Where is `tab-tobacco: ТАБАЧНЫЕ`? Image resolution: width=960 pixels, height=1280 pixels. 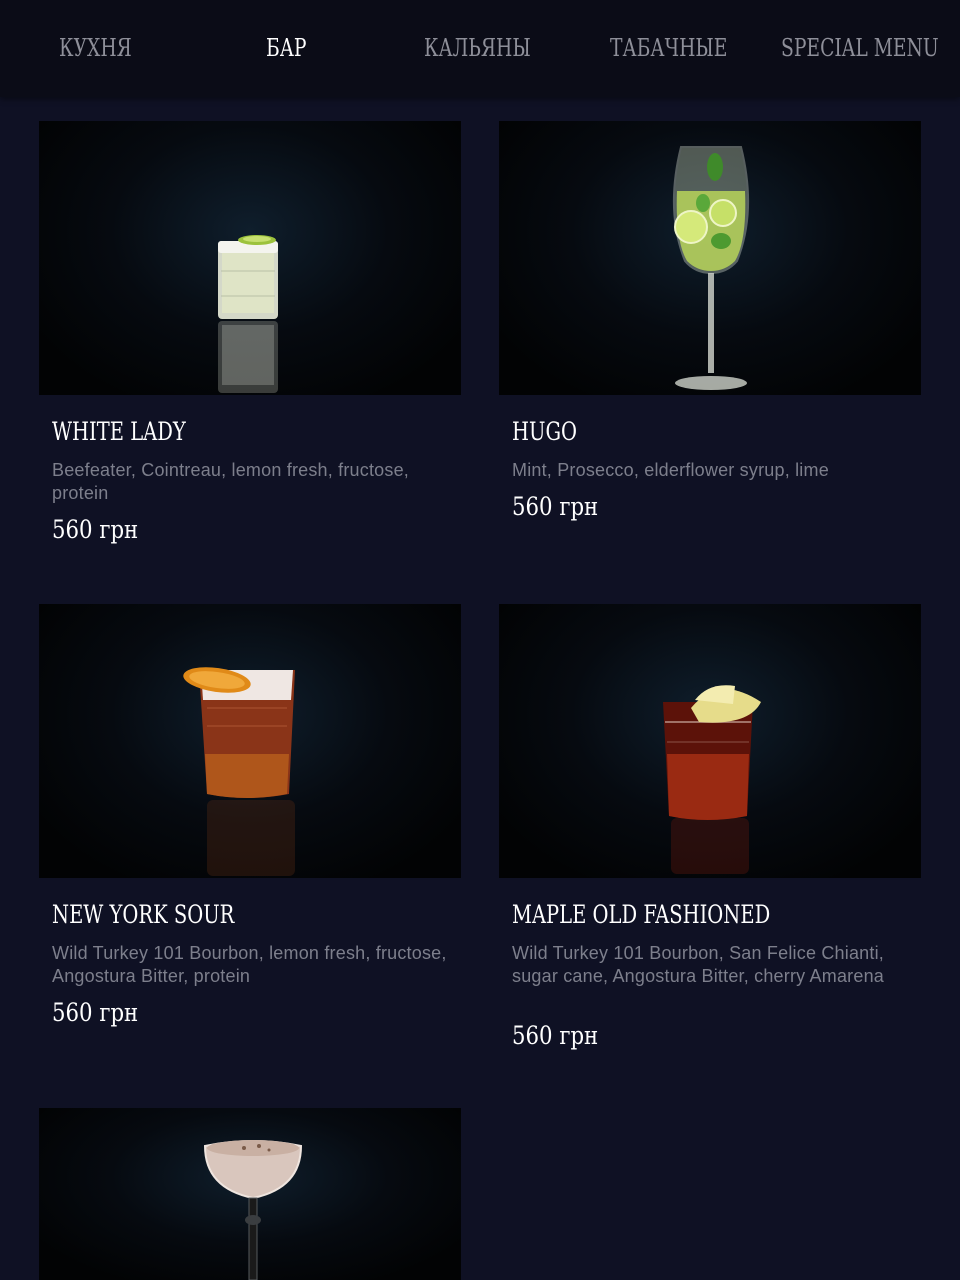 tab-tobacco: ТАБАЧНЫЕ is located at coordinates (668, 48).